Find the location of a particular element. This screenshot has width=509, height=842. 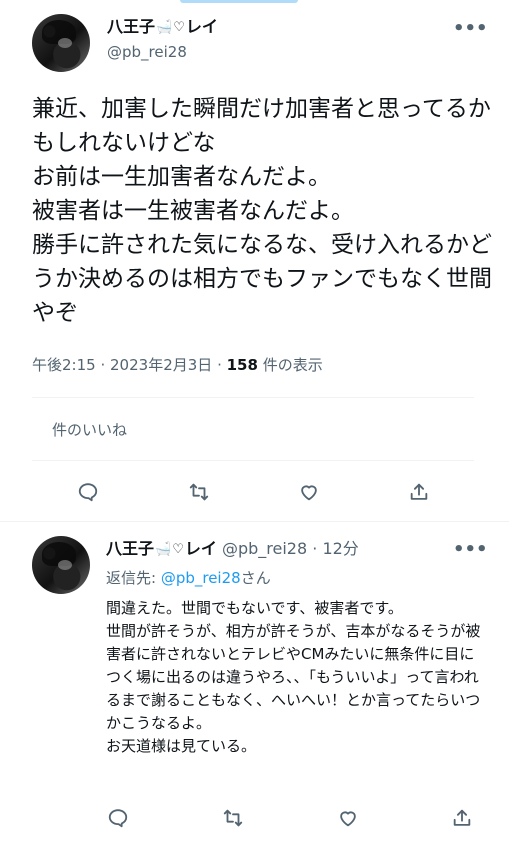

reply-avatar is located at coordinates (61, 565).